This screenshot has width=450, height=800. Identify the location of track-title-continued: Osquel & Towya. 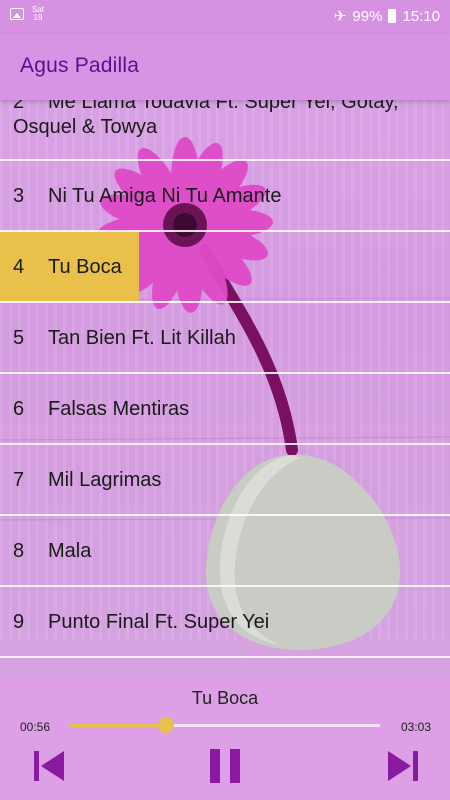
(85, 127).